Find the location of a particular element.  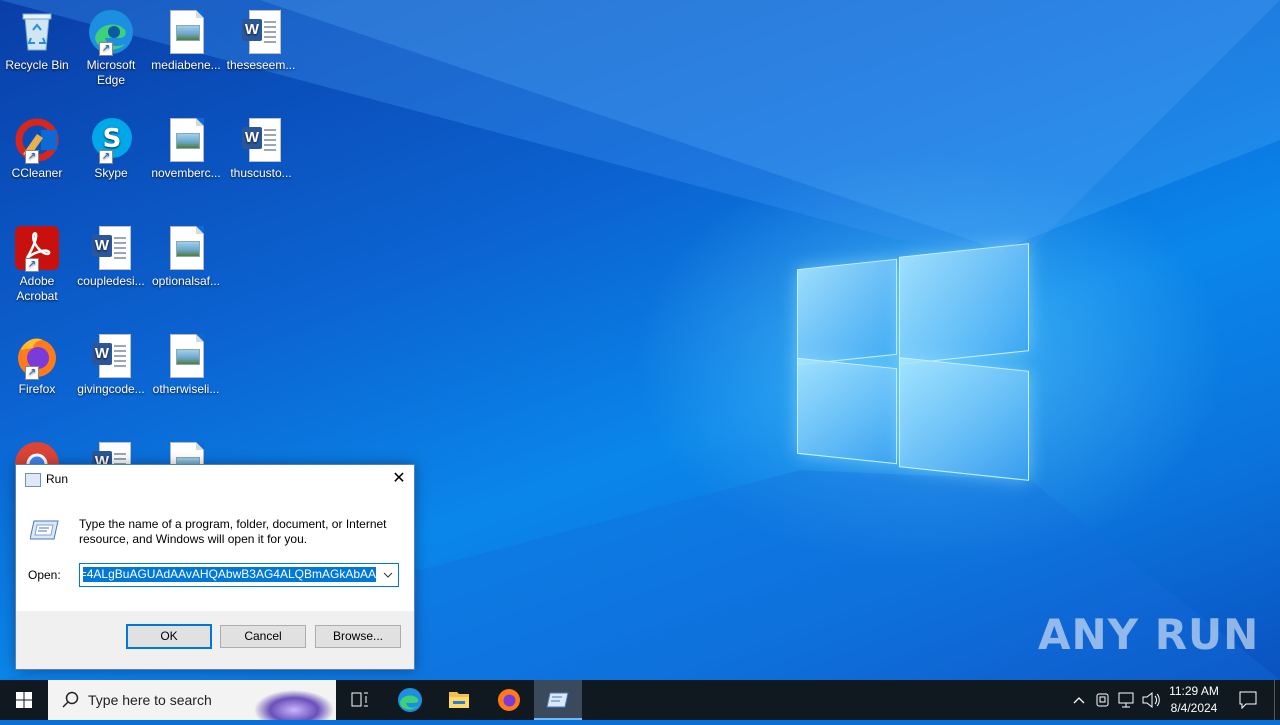

tray-volume-button is located at coordinates (1151, 700).